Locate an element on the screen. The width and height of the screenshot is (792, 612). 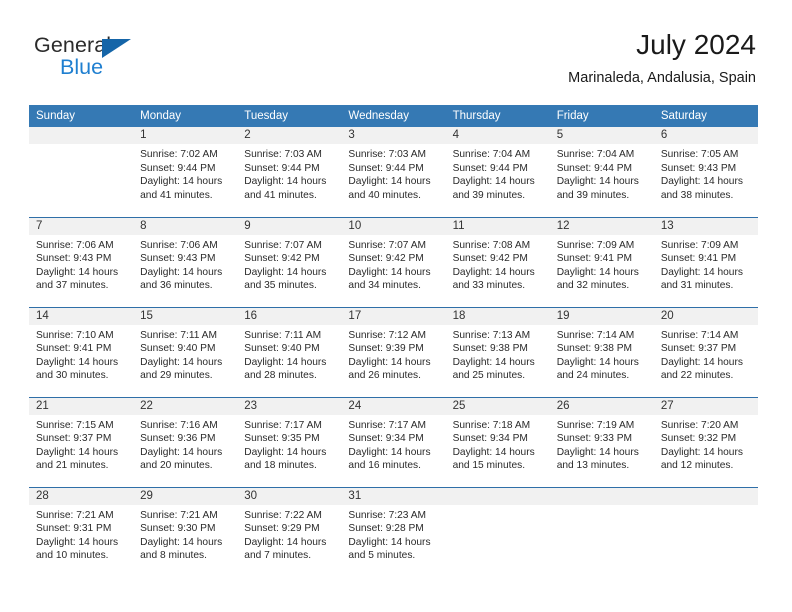
day-number: 8 is located at coordinates (185, 226).